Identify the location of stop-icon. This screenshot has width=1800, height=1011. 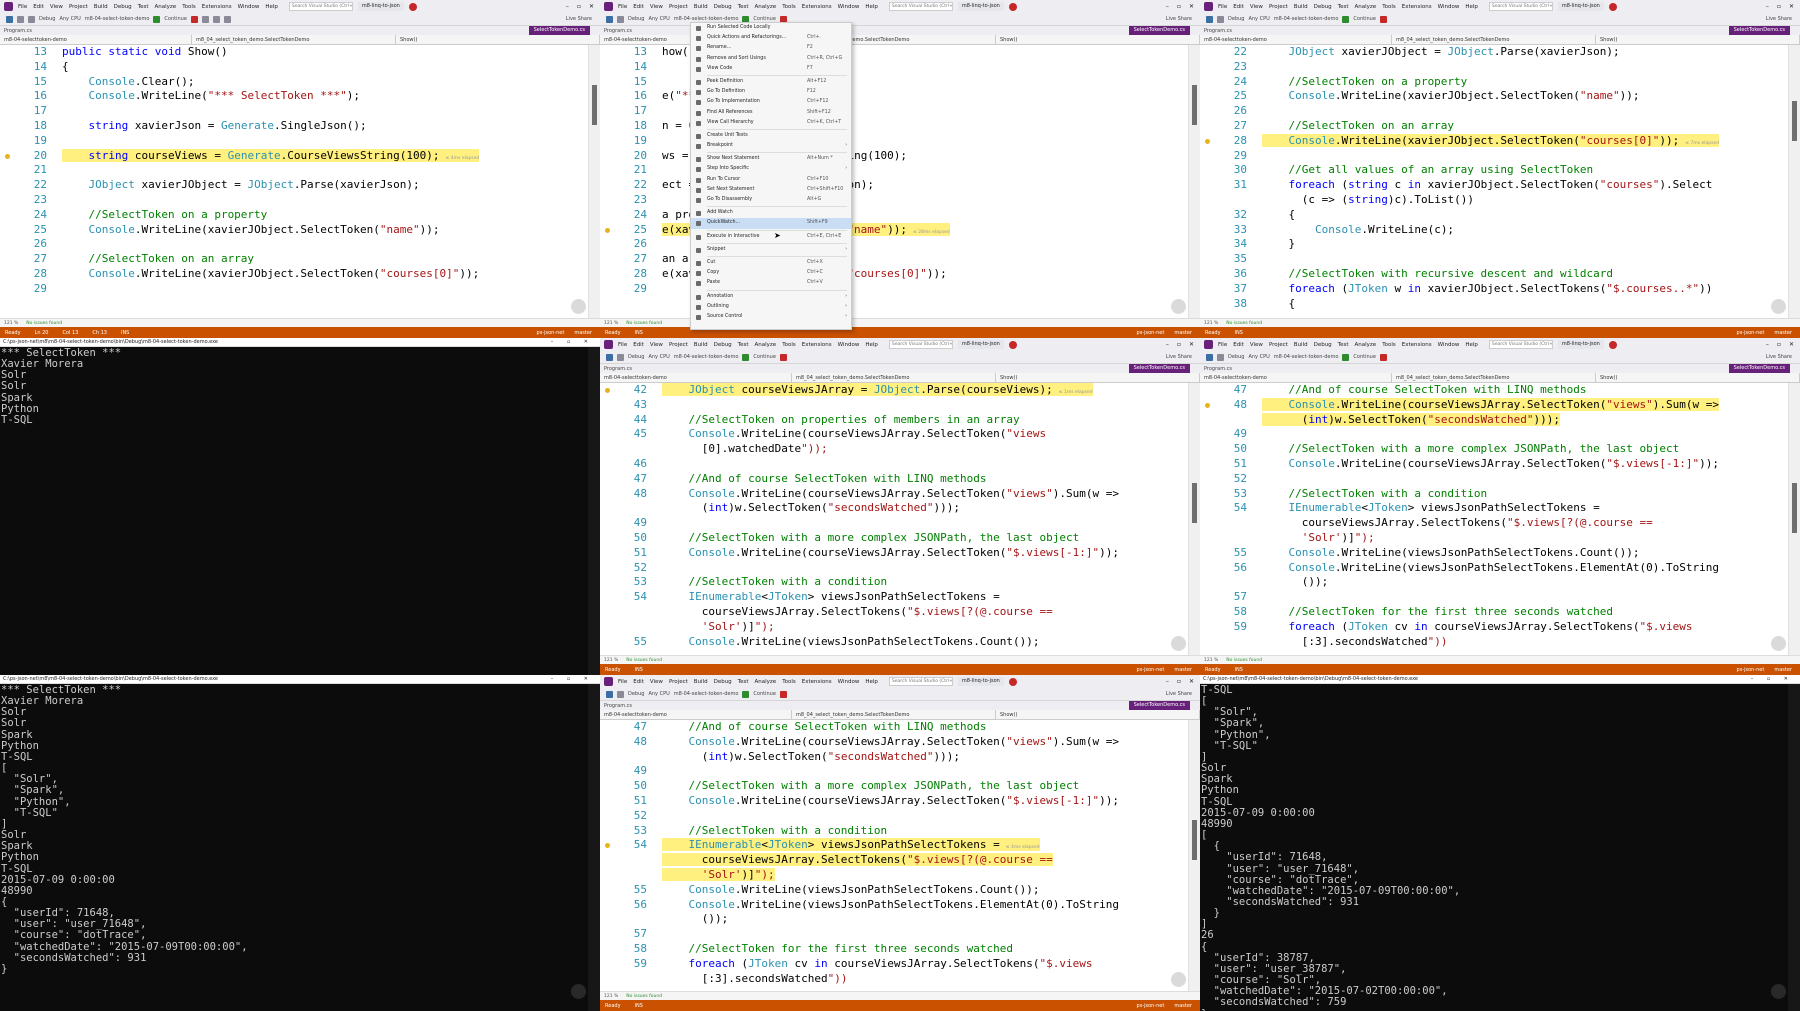
(1383, 19).